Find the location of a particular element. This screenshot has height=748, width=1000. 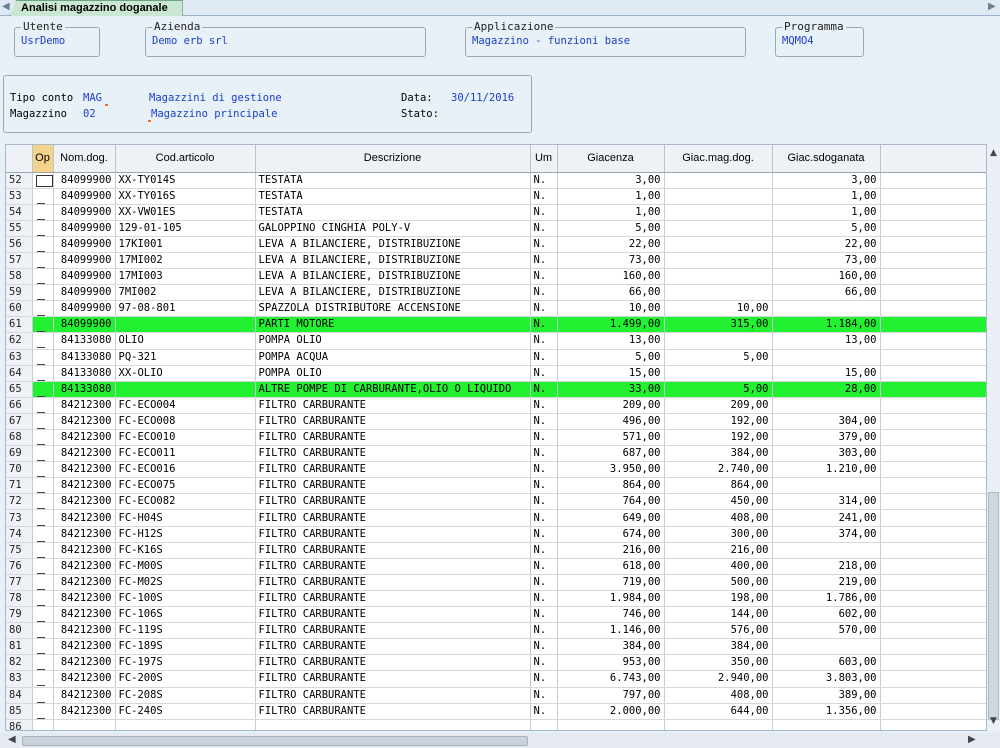

tab-analisi-magazzino: Analisi magazzino doganale is located at coordinates (96, 8).